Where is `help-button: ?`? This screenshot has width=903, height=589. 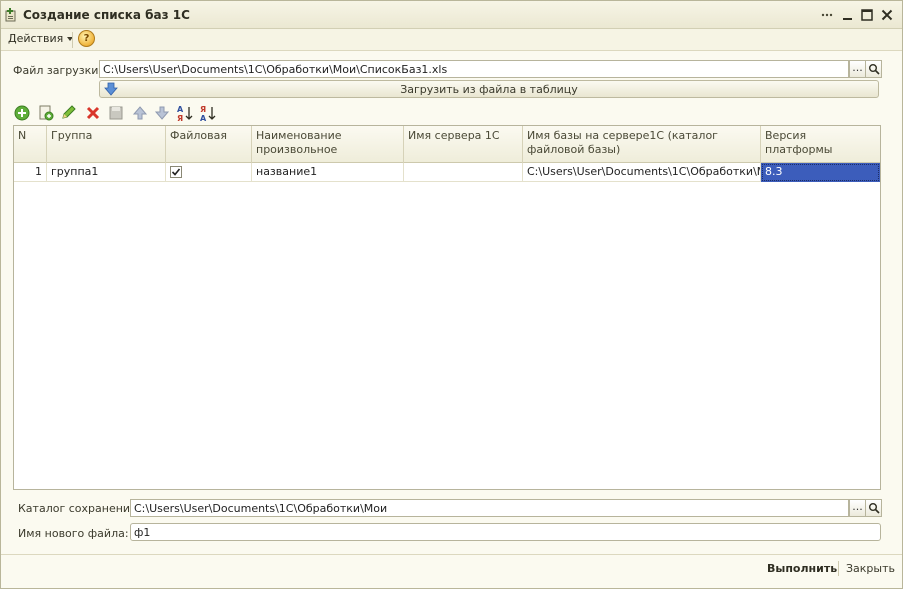 help-button: ? is located at coordinates (86, 38).